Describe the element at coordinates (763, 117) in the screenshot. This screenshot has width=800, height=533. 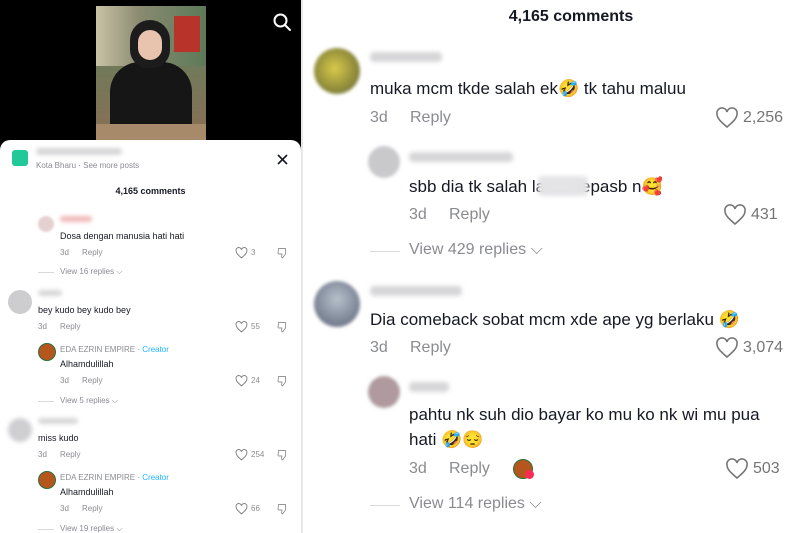
I see `like-count: 2,256` at that location.